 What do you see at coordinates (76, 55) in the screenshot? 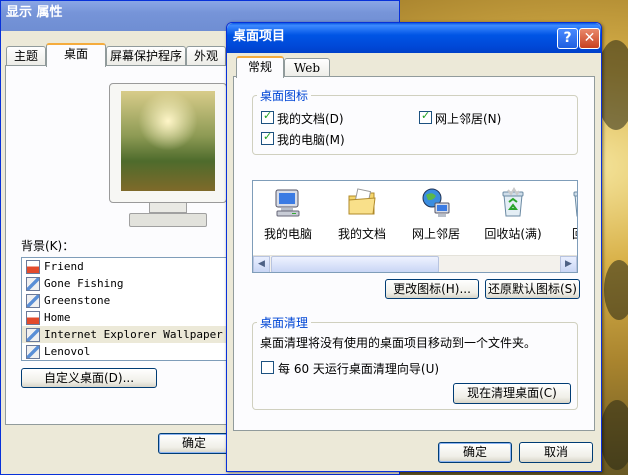
I see `tab-desktop: 桌面` at bounding box center [76, 55].